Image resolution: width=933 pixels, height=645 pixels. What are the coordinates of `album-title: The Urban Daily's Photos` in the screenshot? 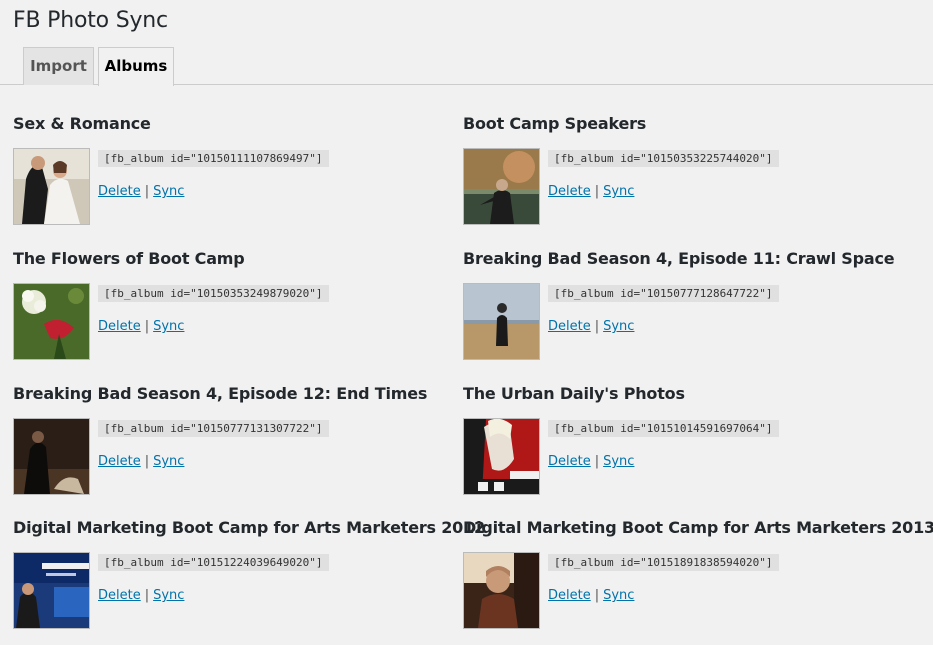 It's located at (574, 393).